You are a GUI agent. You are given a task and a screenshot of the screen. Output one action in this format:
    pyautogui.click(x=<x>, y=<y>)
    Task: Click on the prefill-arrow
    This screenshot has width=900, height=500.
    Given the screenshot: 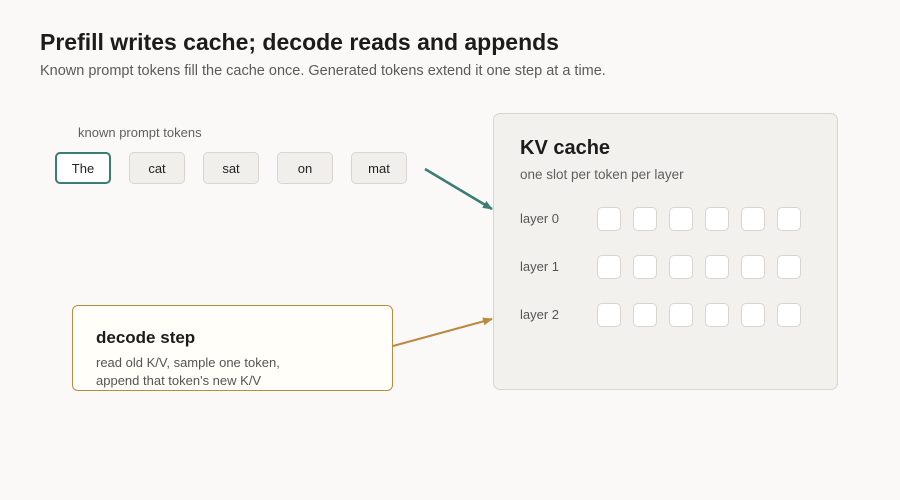 What is the action you would take?
    pyautogui.click(x=458, y=189)
    